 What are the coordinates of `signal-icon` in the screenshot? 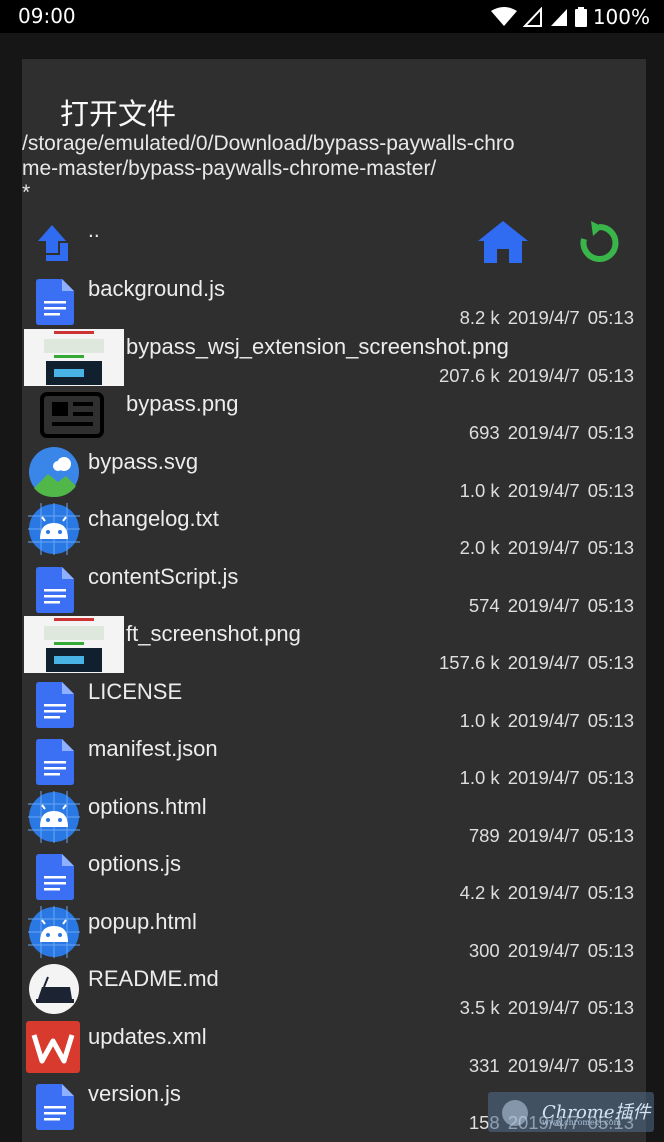 It's located at (532, 17).